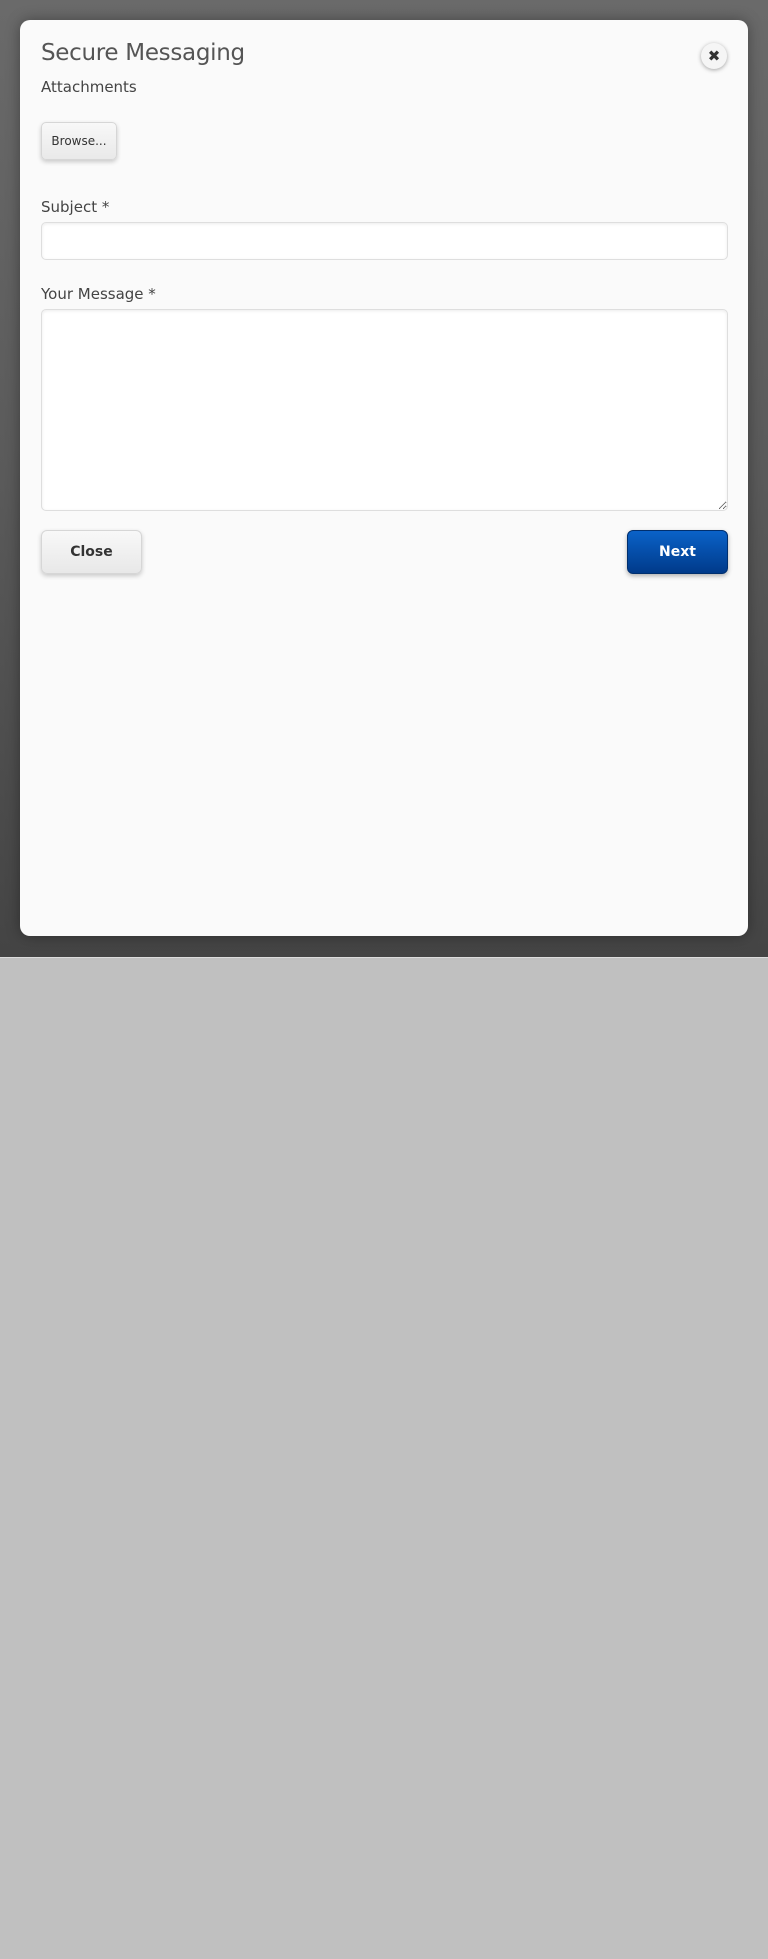 The width and height of the screenshot is (768, 1959). Describe the element at coordinates (714, 56) in the screenshot. I see `close-x-icon: ✖` at that location.